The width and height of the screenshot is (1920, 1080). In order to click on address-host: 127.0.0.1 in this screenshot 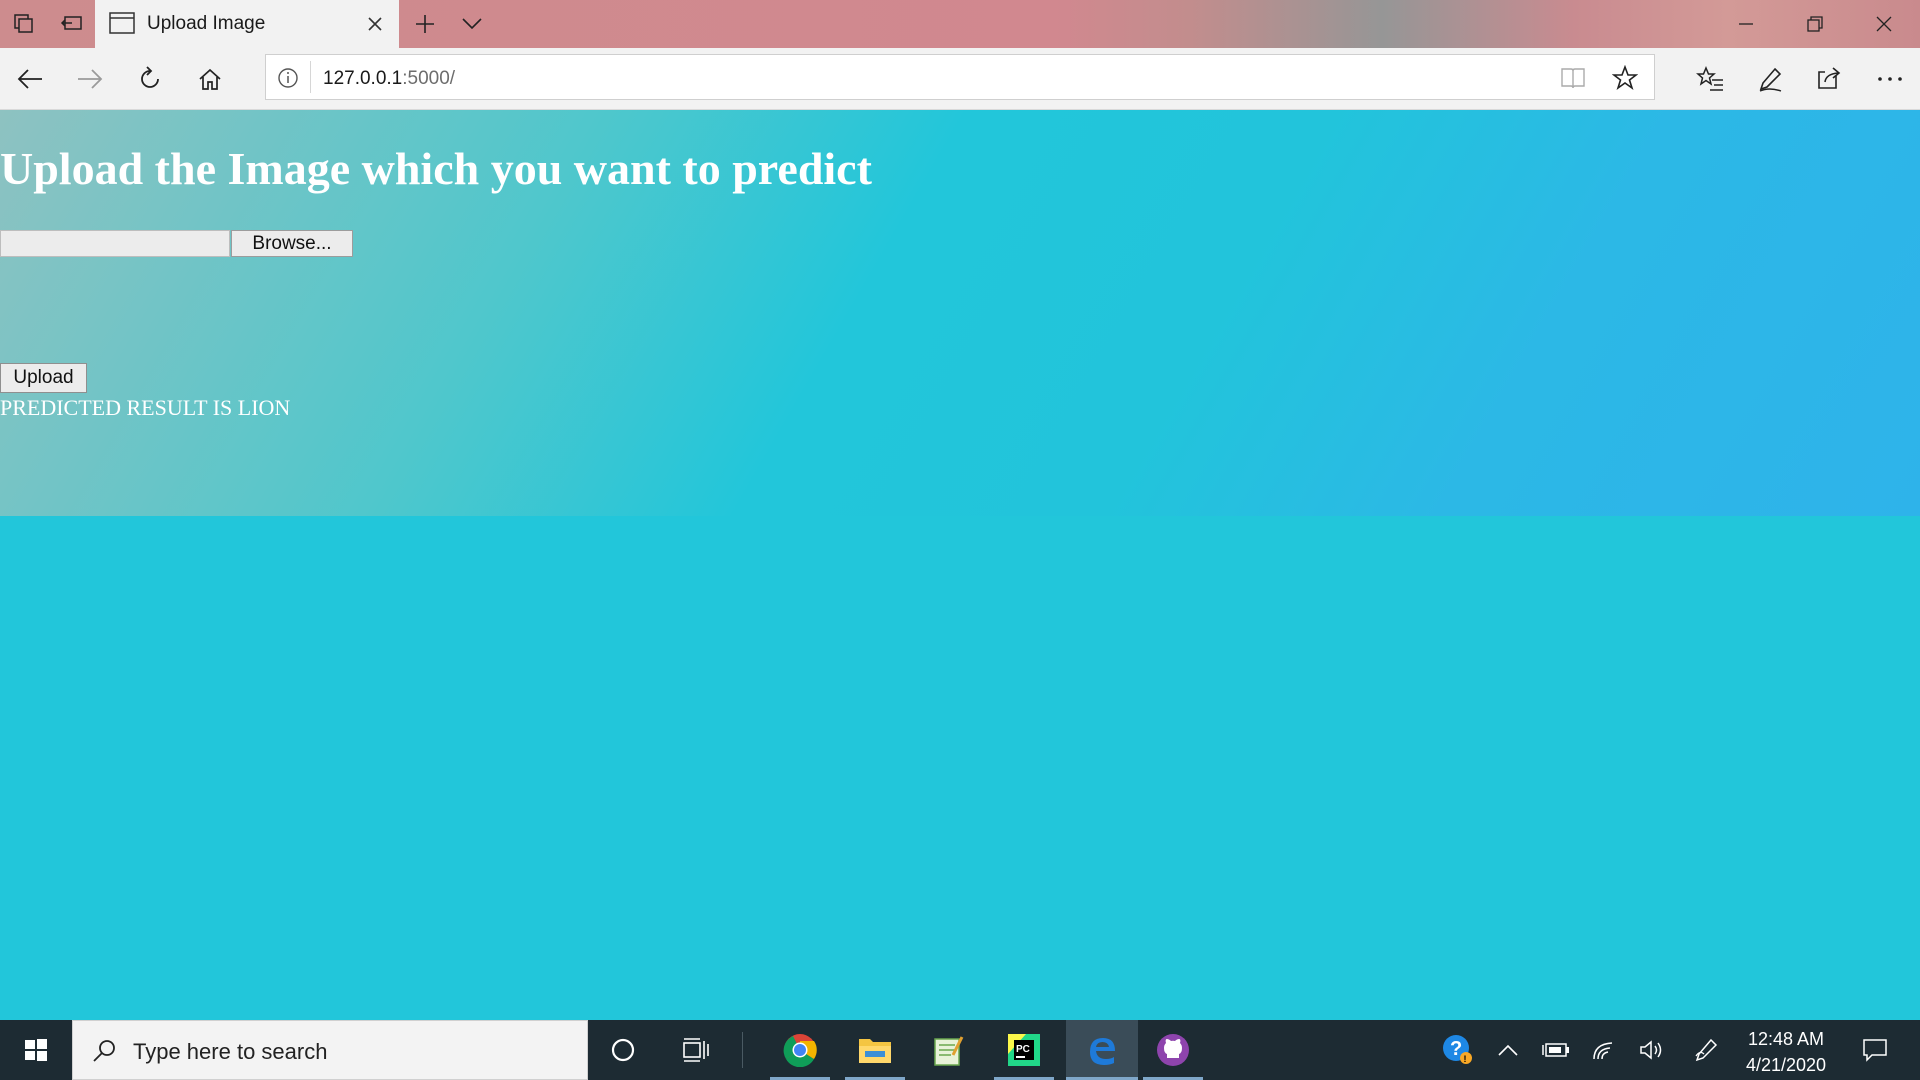, I will do `click(363, 78)`.